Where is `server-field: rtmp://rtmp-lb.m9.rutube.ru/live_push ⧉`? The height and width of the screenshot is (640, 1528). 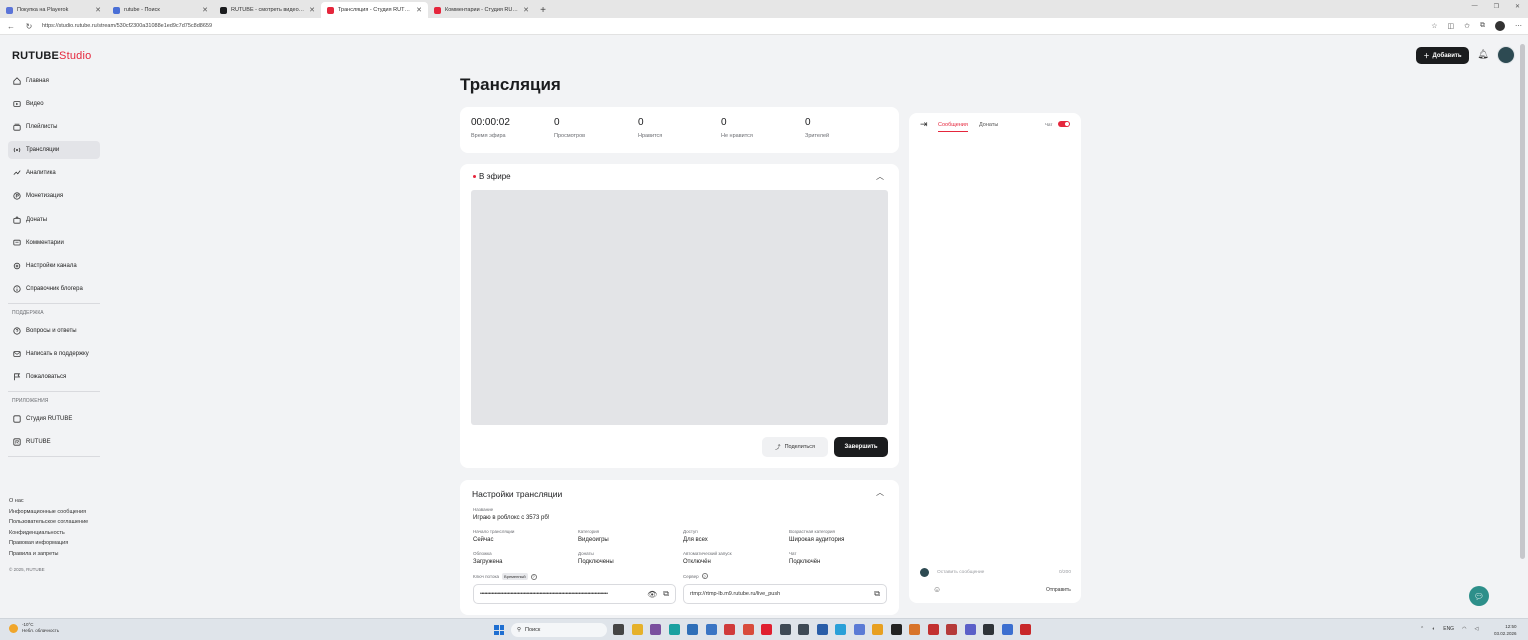
server-field: rtmp://rtmp-lb.m9.rutube.ru/live_push ⧉ is located at coordinates (785, 594).